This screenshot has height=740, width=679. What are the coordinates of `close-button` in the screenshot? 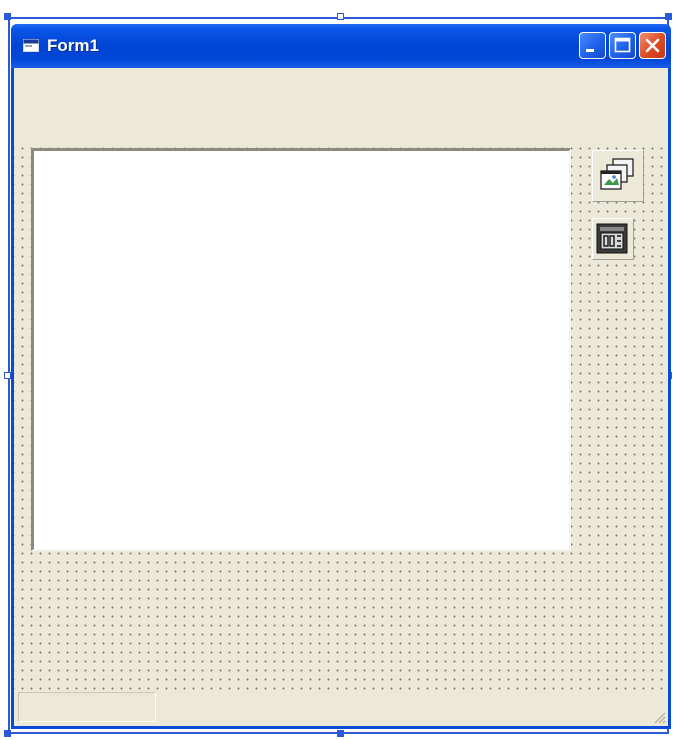 It's located at (652, 45).